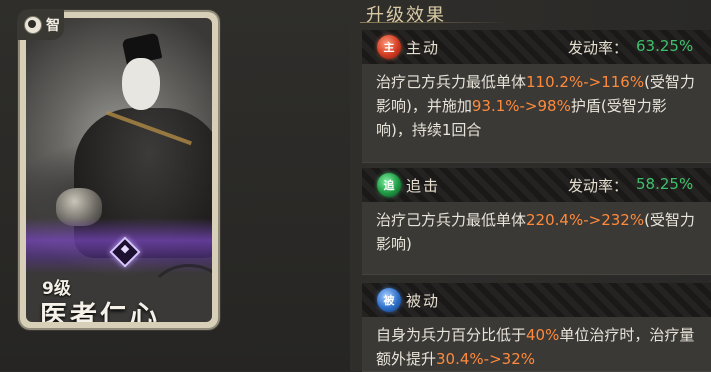  I want to click on effect-type-label: 主动, so click(423, 48).